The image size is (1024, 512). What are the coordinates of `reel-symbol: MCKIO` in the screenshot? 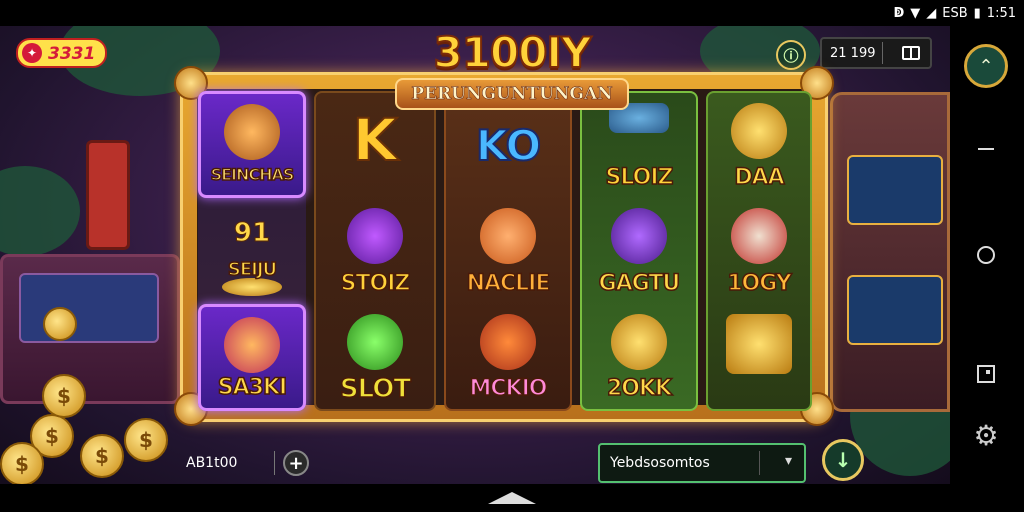 It's located at (508, 356).